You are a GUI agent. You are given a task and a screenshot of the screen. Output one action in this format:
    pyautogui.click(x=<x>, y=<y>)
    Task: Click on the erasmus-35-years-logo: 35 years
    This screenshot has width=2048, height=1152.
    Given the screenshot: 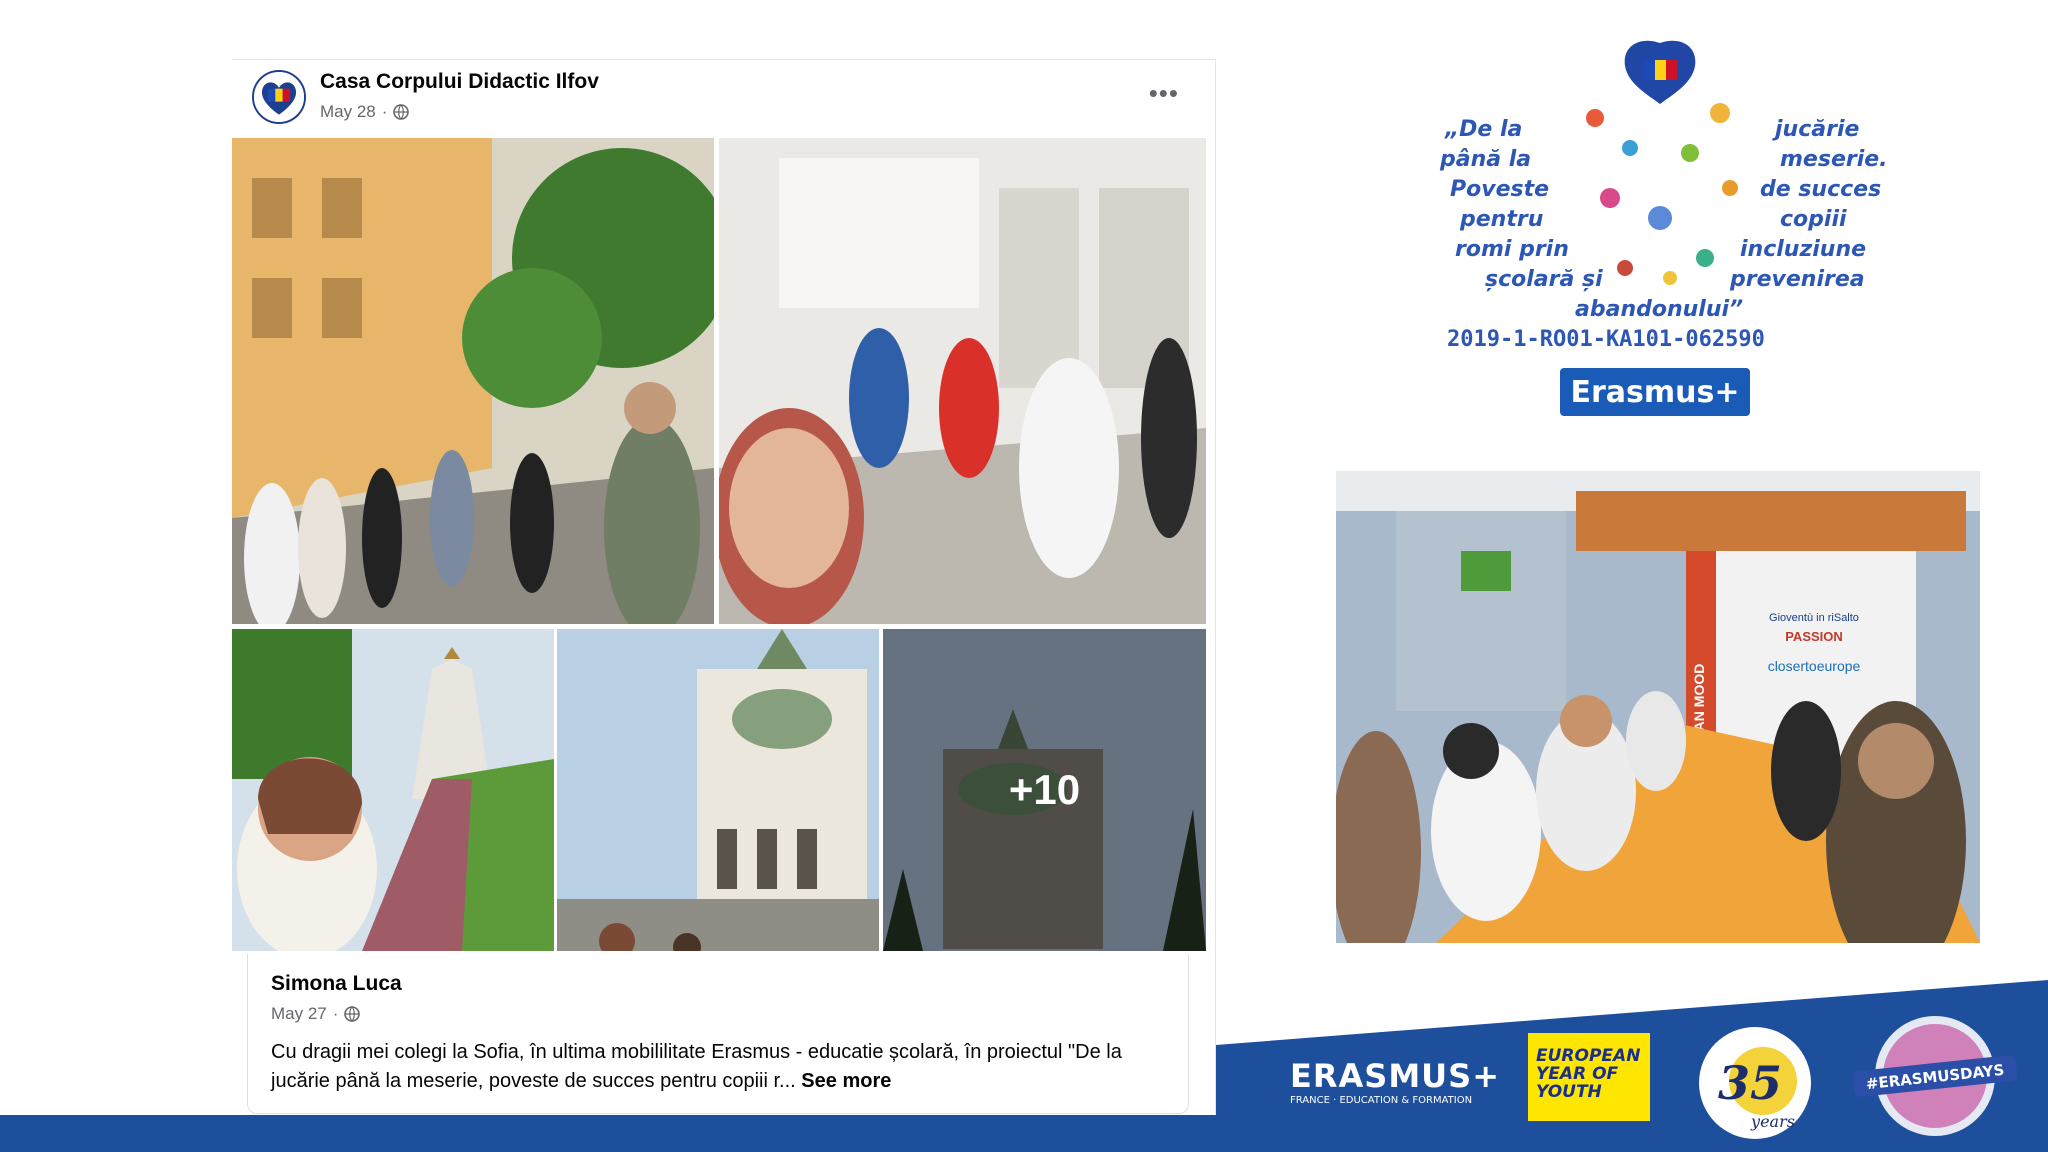 What is the action you would take?
    pyautogui.click(x=1755, y=1083)
    